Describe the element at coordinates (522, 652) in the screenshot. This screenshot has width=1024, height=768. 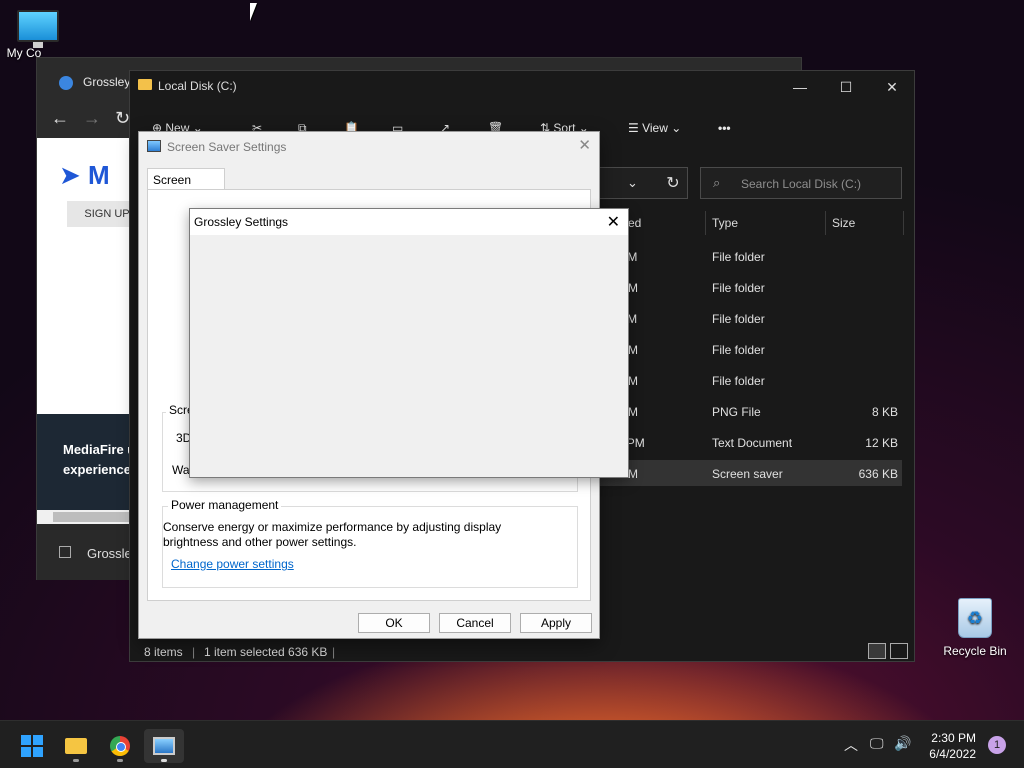
I see `status-bar: 8 items | 1 item selected 636 KB |` at that location.